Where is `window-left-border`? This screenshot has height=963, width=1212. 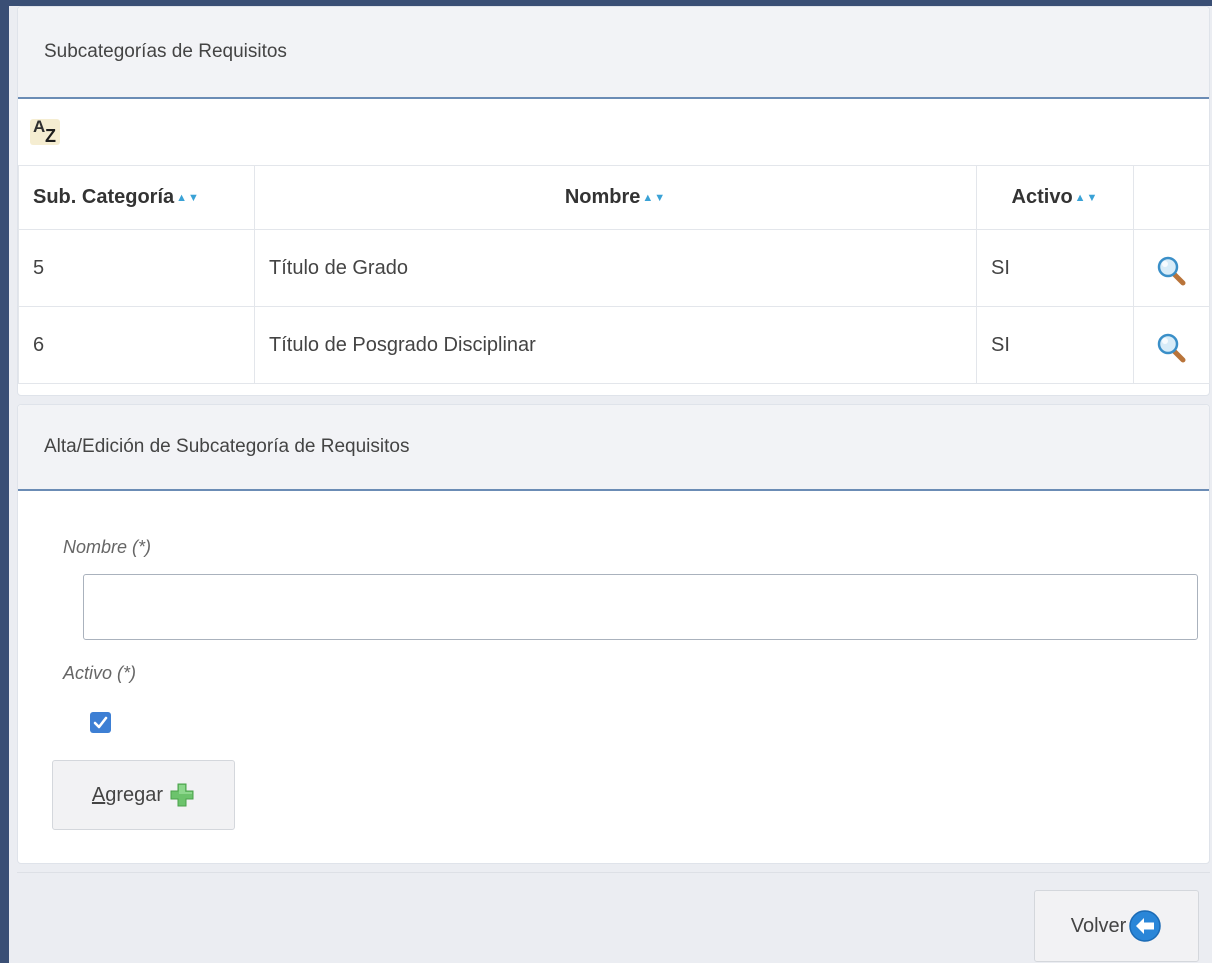
window-left-border is located at coordinates (4, 481).